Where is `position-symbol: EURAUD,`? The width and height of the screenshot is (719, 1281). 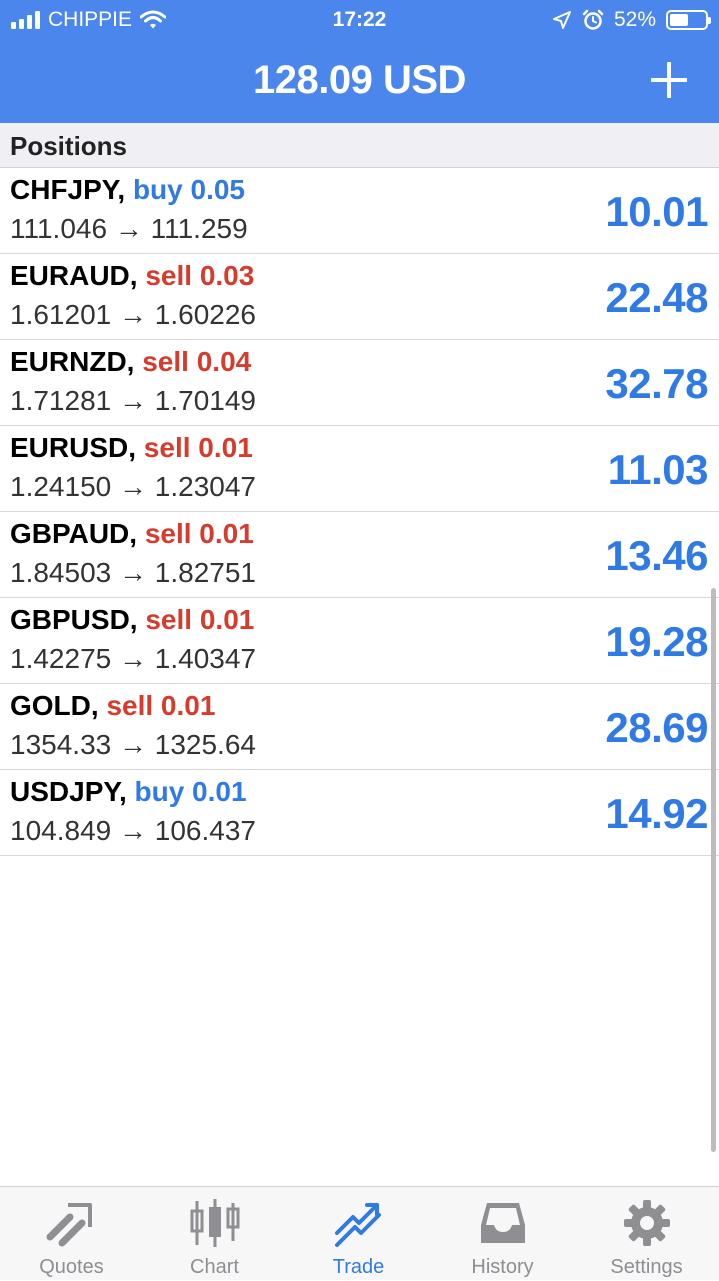
position-symbol: EURAUD, is located at coordinates (74, 275).